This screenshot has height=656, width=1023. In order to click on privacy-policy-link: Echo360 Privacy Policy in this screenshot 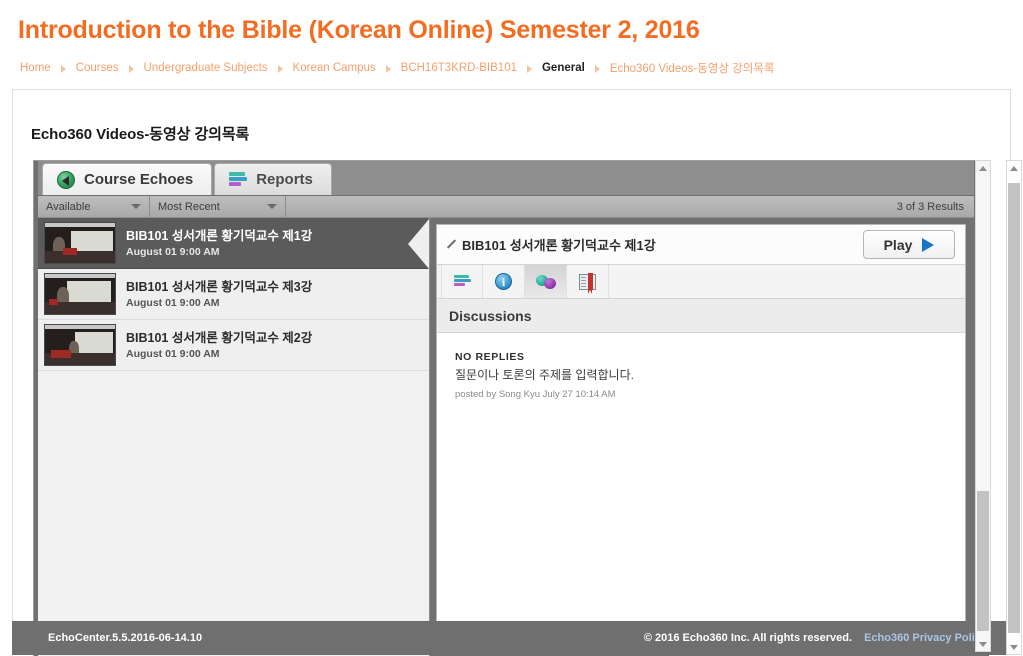, I will do `click(925, 638)`.